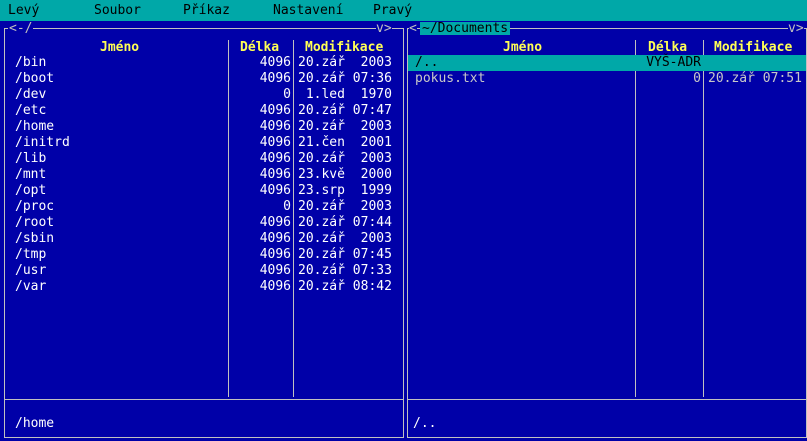 Image resolution: width=807 pixels, height=441 pixels. What do you see at coordinates (259, 47) in the screenshot?
I see `left-header-size: Délka` at bounding box center [259, 47].